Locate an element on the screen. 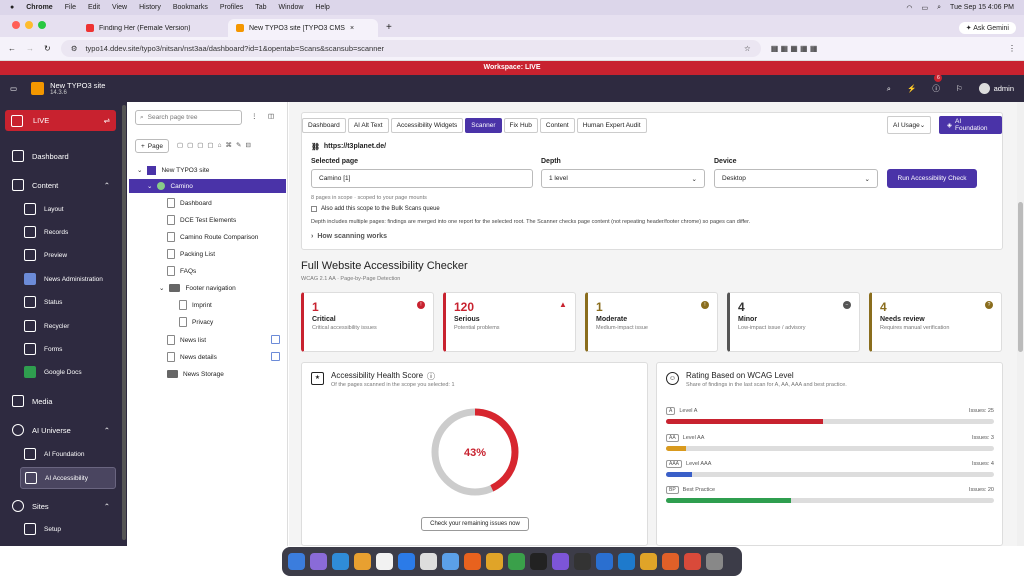  browser-tab-typo3: New TYPO3 site [TYPO3 CMS × is located at coordinates (303, 28).